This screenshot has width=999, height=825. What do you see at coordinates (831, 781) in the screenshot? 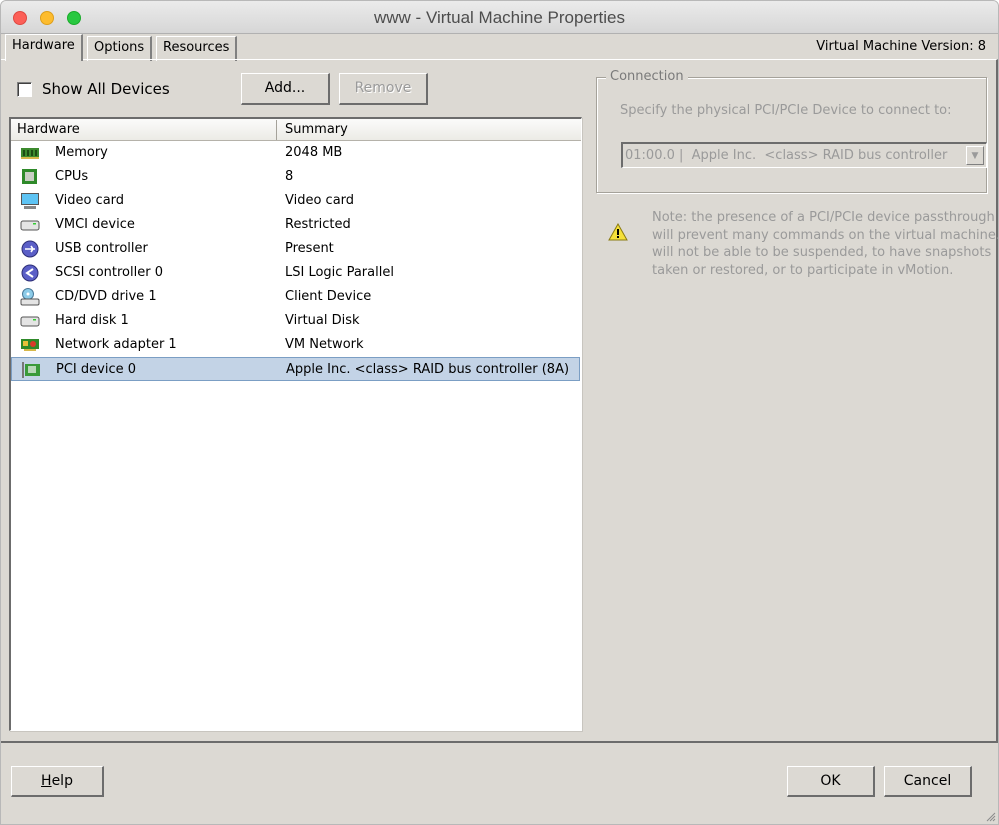
I see `ok-button: OK` at bounding box center [831, 781].